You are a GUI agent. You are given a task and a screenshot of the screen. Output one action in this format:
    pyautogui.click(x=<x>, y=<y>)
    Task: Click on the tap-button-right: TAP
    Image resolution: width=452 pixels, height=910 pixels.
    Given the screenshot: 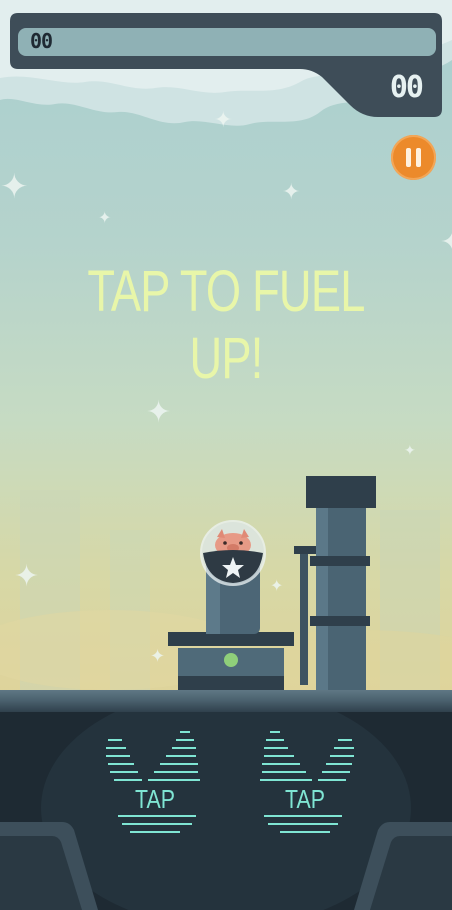 What is the action you would take?
    pyautogui.click(x=305, y=782)
    